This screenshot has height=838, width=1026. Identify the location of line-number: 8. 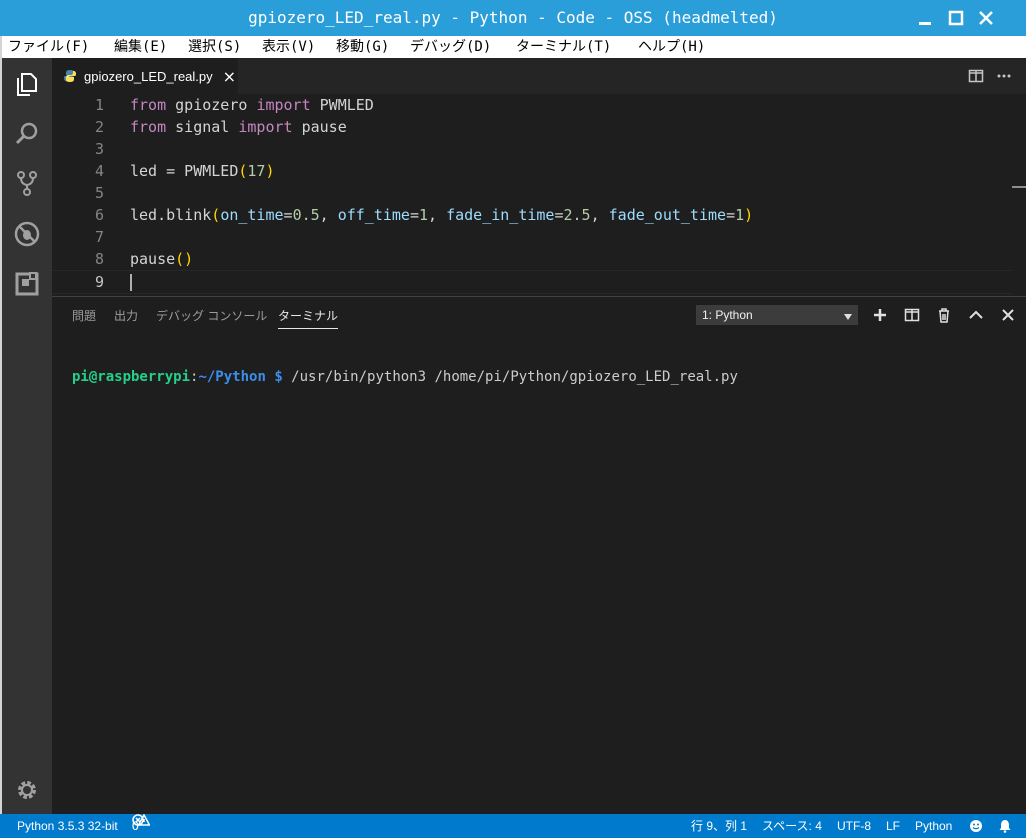
(99, 259).